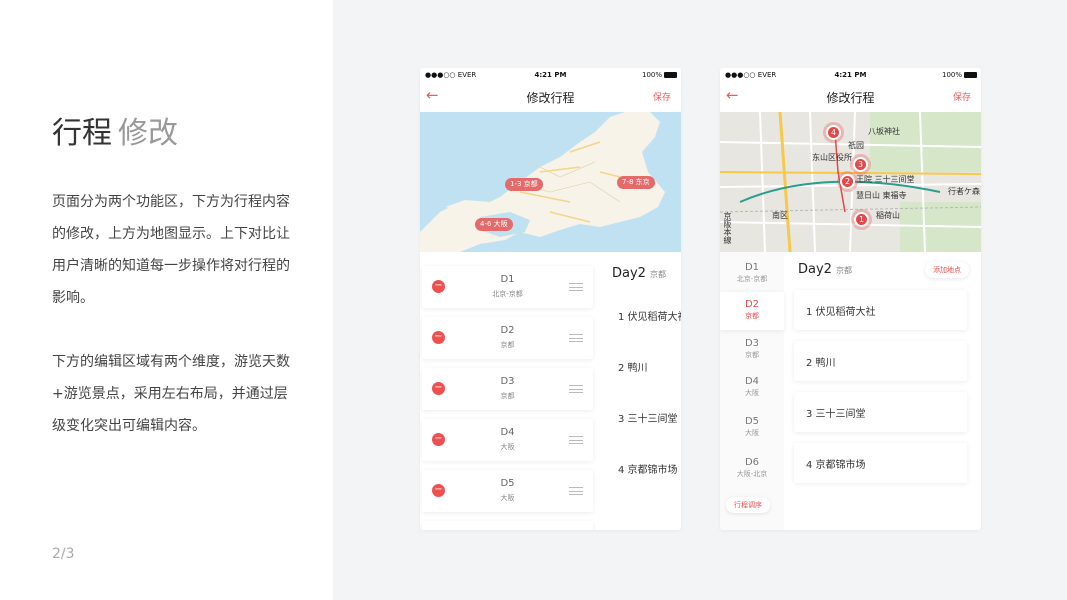 This screenshot has width=1067, height=600. What do you see at coordinates (550, 182) in the screenshot?
I see `map-japan: 1-3 京都 7-8 东京 4-6 大阪` at bounding box center [550, 182].